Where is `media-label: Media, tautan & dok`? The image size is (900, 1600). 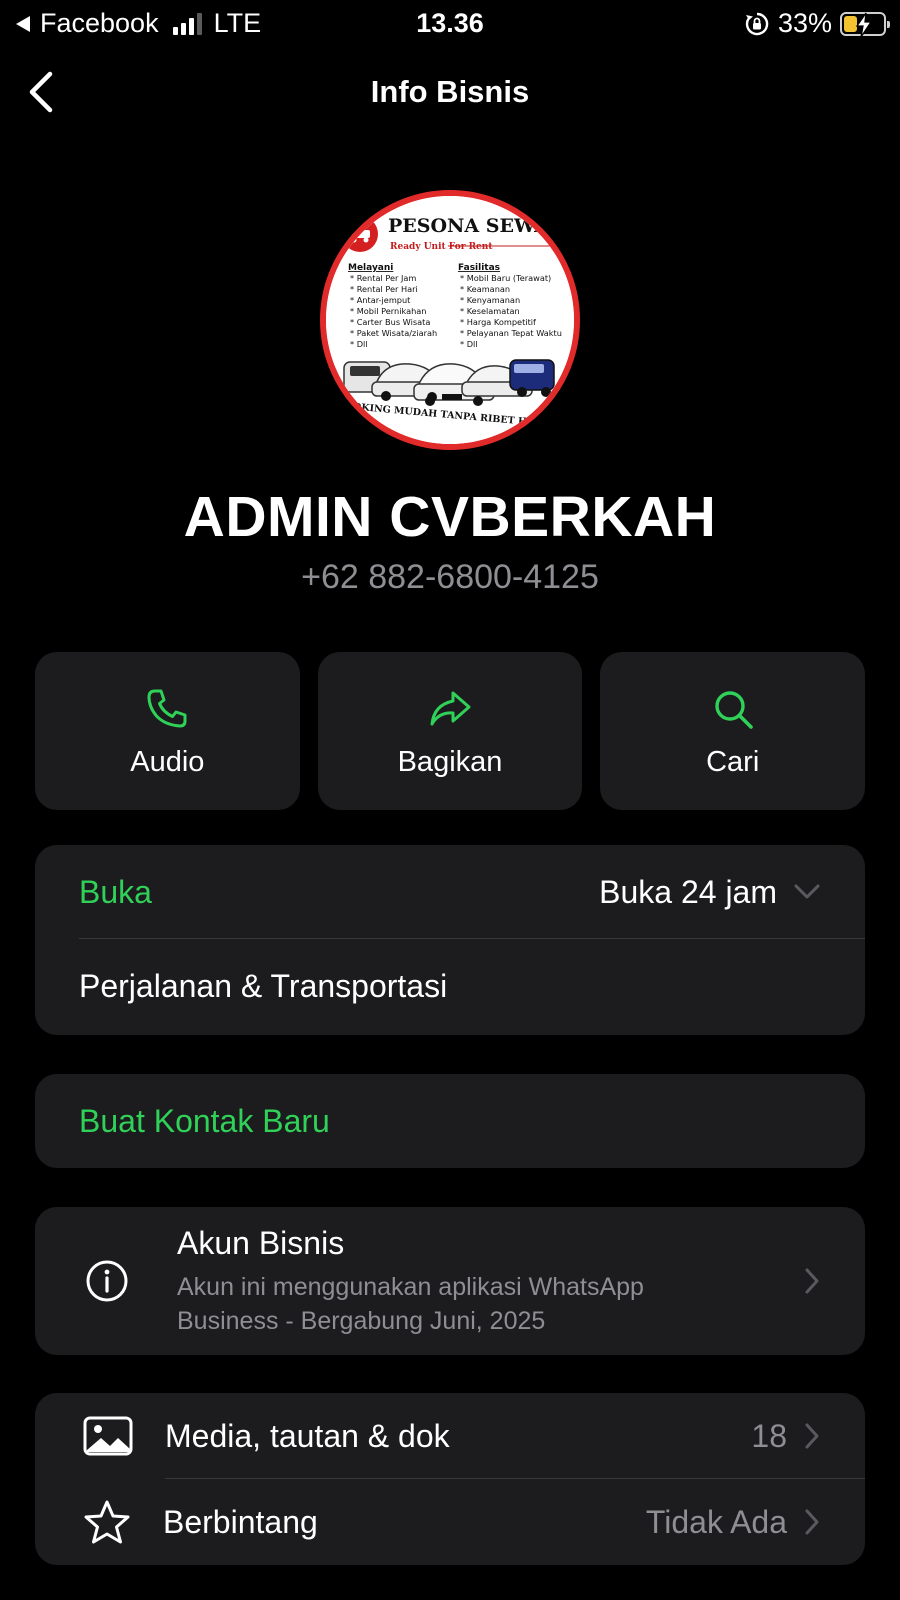 media-label: Media, tautan & dok is located at coordinates (307, 1435).